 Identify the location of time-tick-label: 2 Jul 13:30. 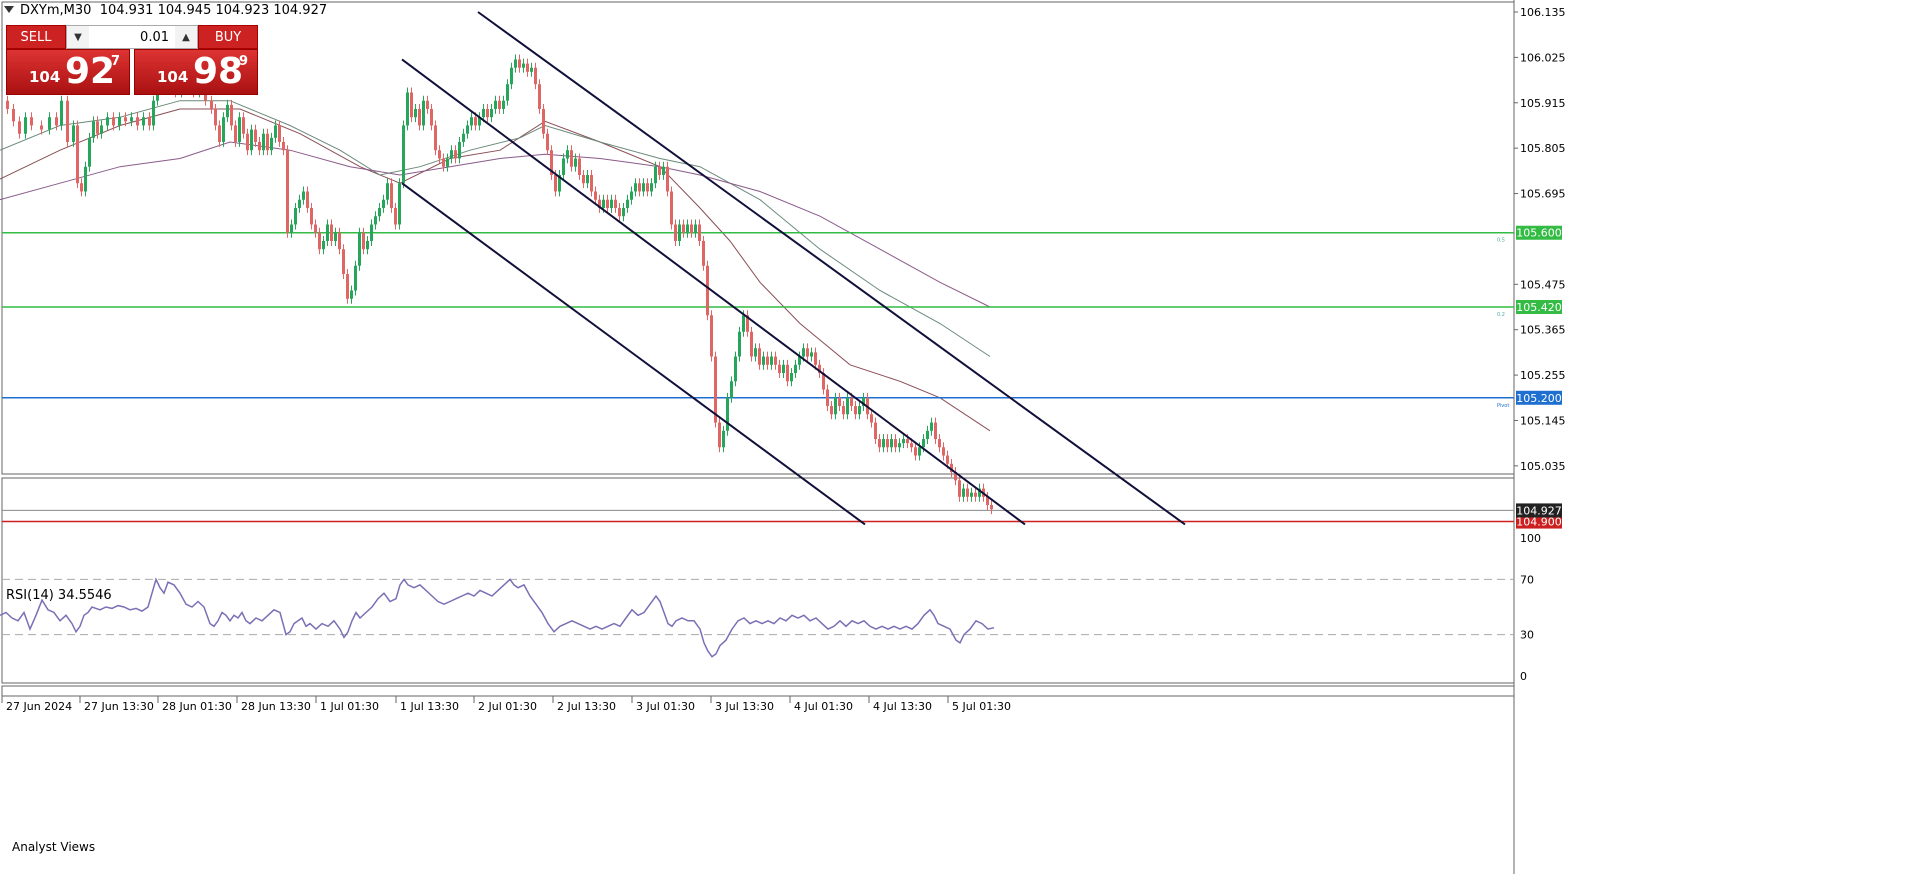
(586, 706).